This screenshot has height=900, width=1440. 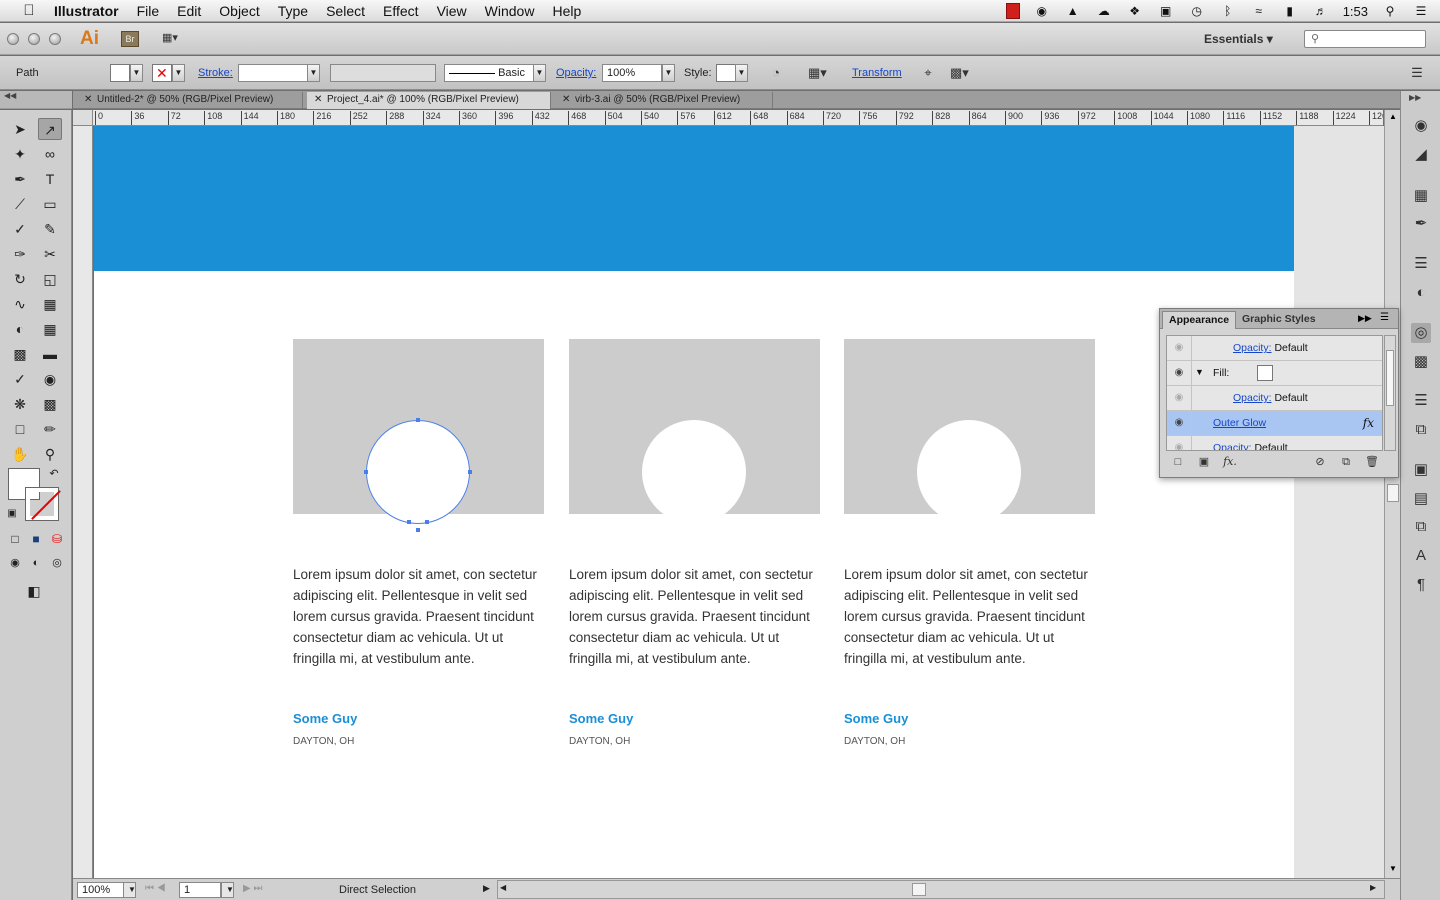 What do you see at coordinates (50, 304) in the screenshot?
I see `free-transform-tool-icon: ▦` at bounding box center [50, 304].